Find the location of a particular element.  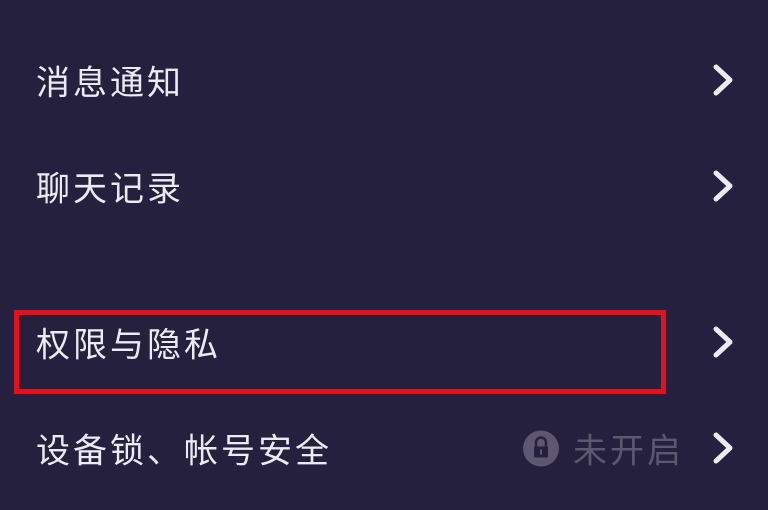

menu-item-label: 聊天记录 is located at coordinates (110, 189).